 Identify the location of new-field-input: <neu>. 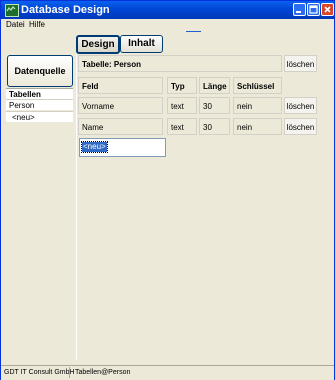
(122, 147).